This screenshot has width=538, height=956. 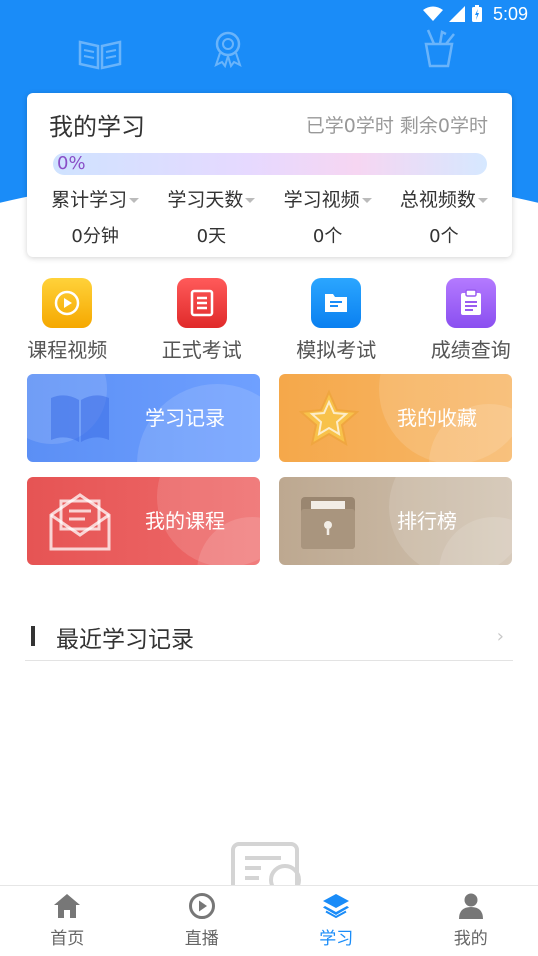 I want to click on shortcut-mock-exam: 模拟考试, so click(x=336, y=320).